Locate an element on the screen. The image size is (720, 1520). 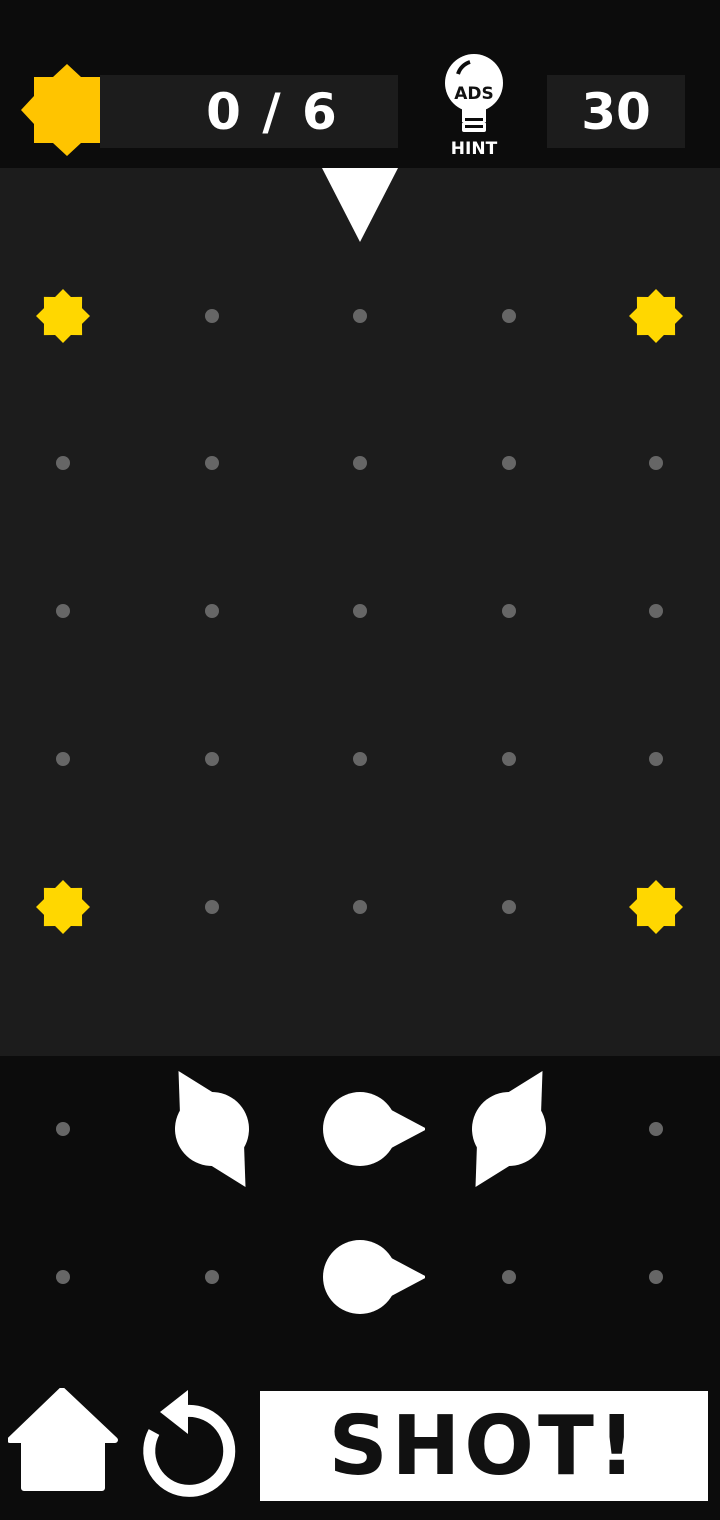
restart-button is located at coordinates (188, 1443).